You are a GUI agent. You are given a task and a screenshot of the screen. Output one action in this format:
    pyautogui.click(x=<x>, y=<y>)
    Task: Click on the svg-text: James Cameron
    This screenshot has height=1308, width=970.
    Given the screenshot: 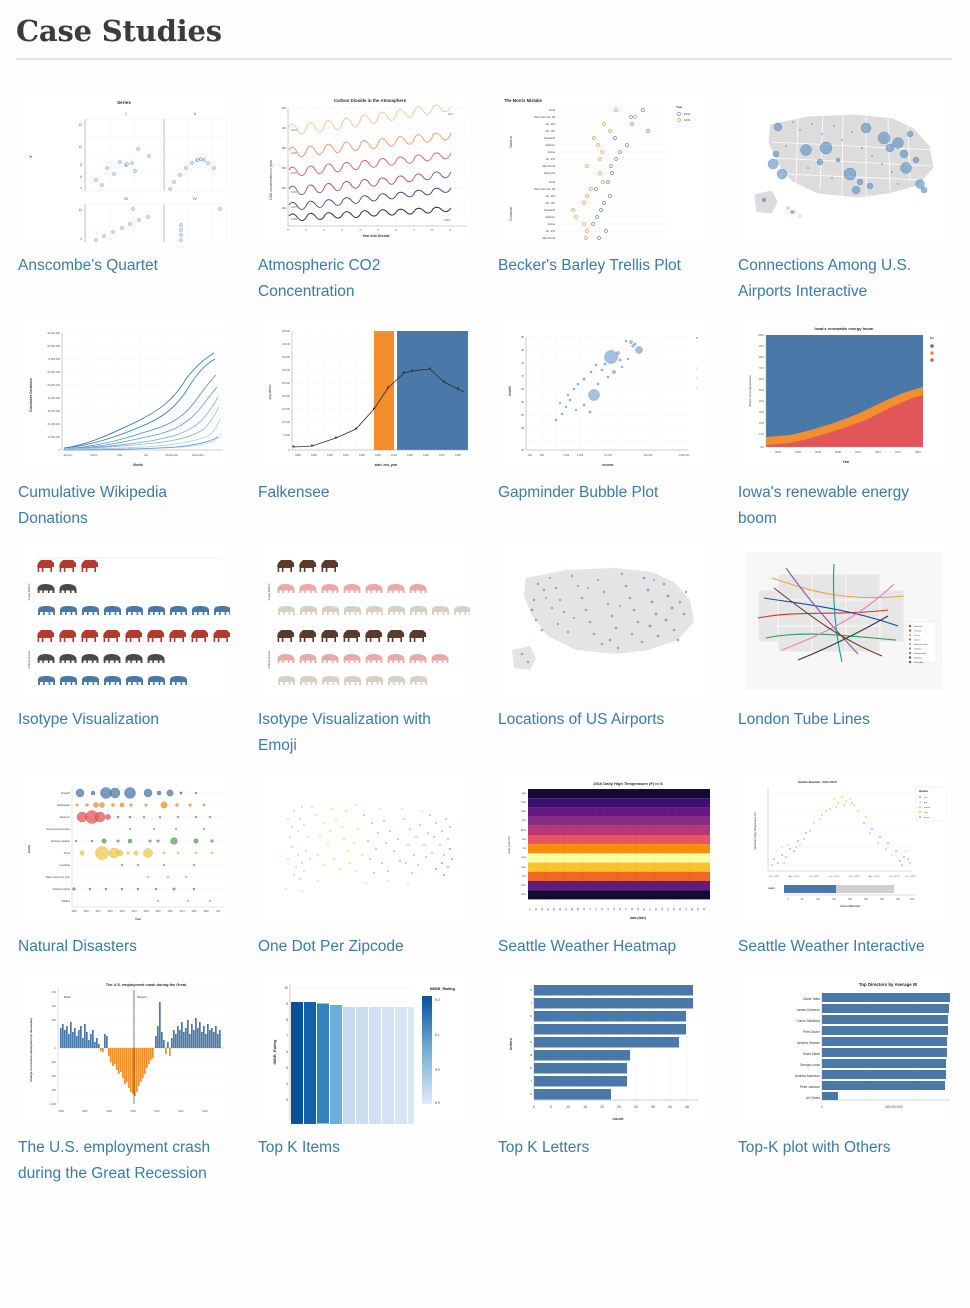 What is the action you would take?
    pyautogui.click(x=809, y=1010)
    